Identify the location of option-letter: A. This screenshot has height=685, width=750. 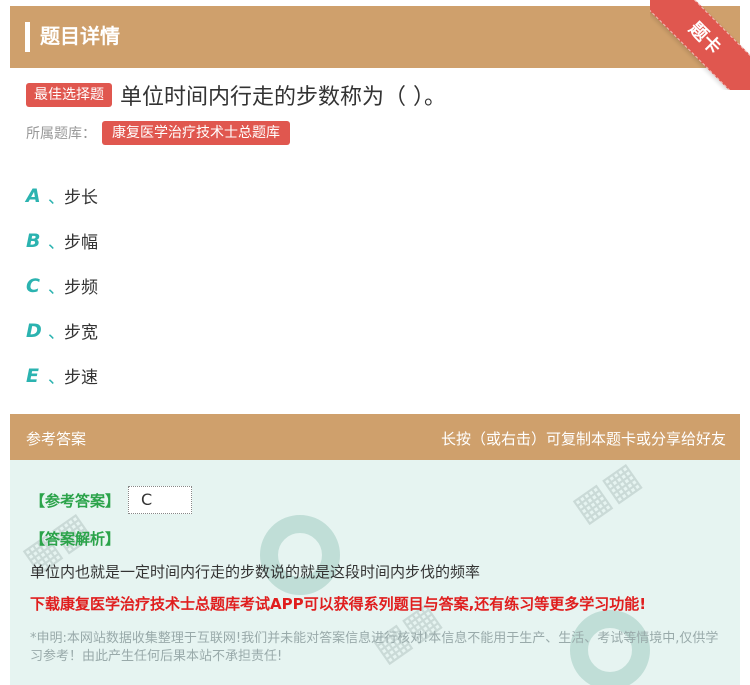
(33, 195).